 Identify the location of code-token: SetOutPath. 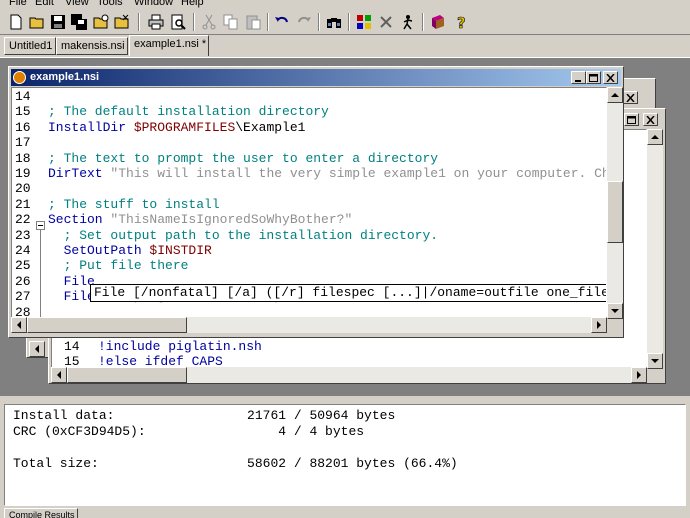
(99, 250).